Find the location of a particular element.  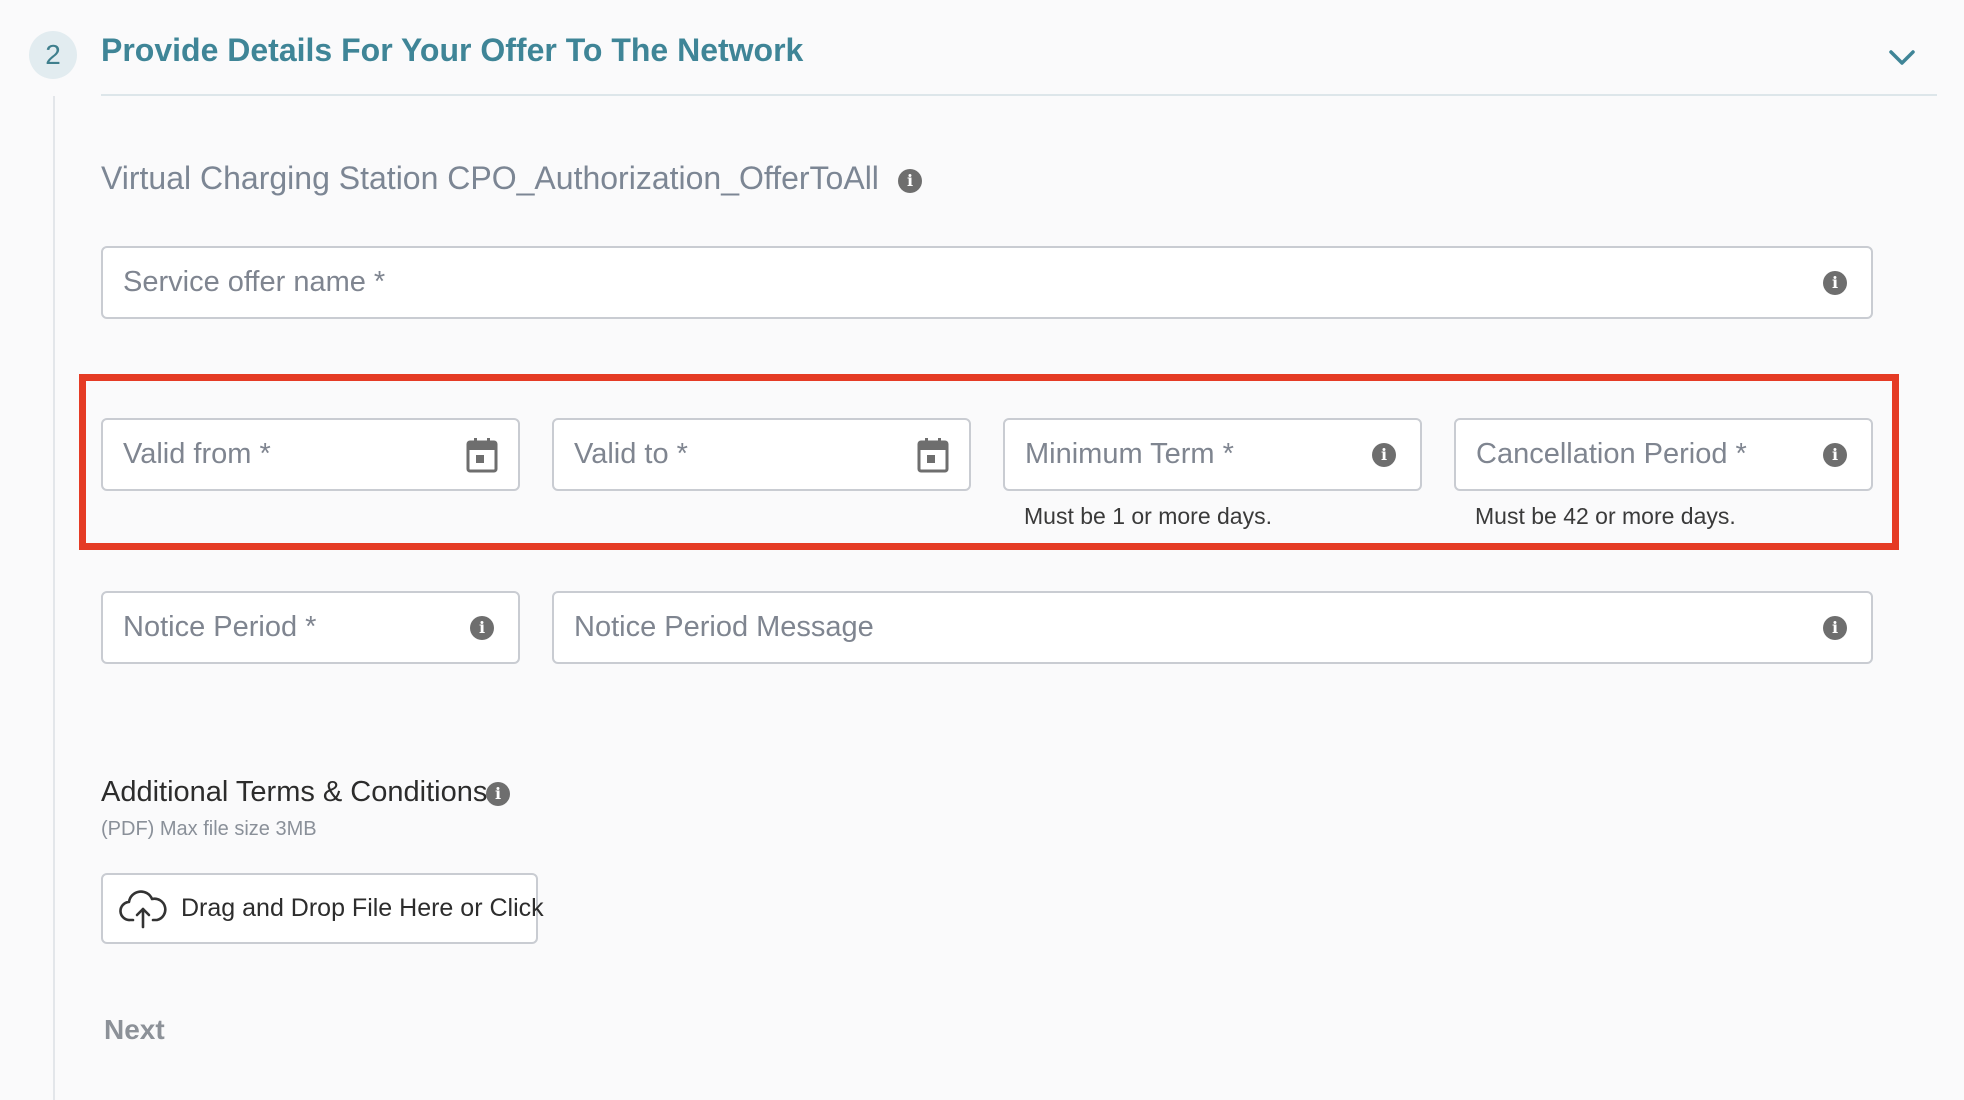

service-offer-name-input: Service offer name * i is located at coordinates (987, 282).